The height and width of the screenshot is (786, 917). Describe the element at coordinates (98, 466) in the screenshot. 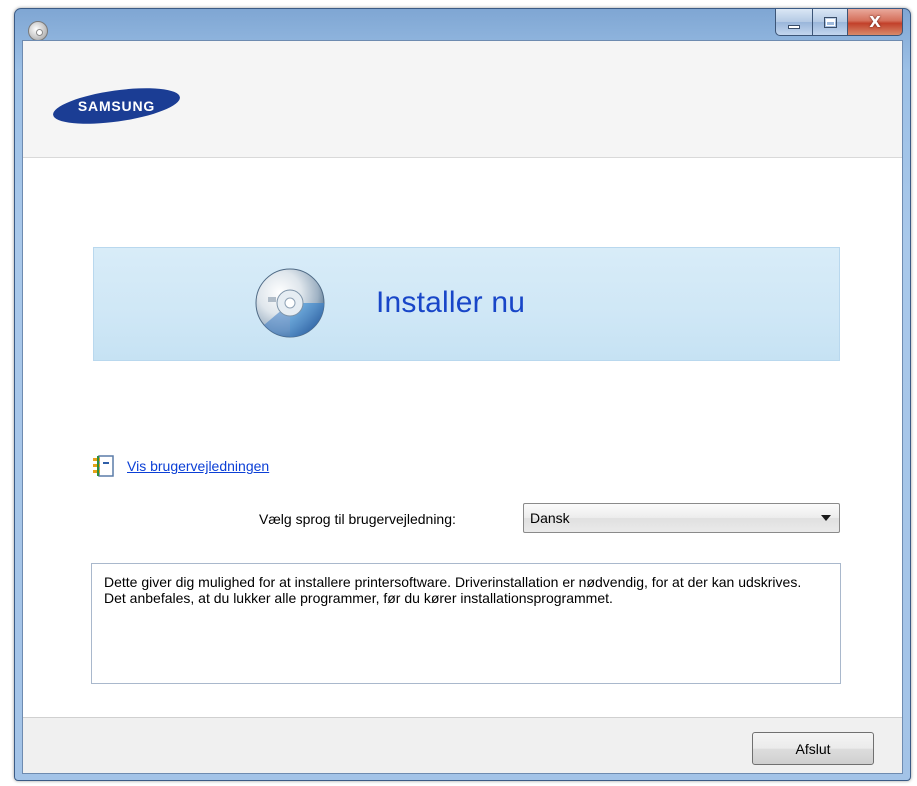

I see `notebook-band` at that location.